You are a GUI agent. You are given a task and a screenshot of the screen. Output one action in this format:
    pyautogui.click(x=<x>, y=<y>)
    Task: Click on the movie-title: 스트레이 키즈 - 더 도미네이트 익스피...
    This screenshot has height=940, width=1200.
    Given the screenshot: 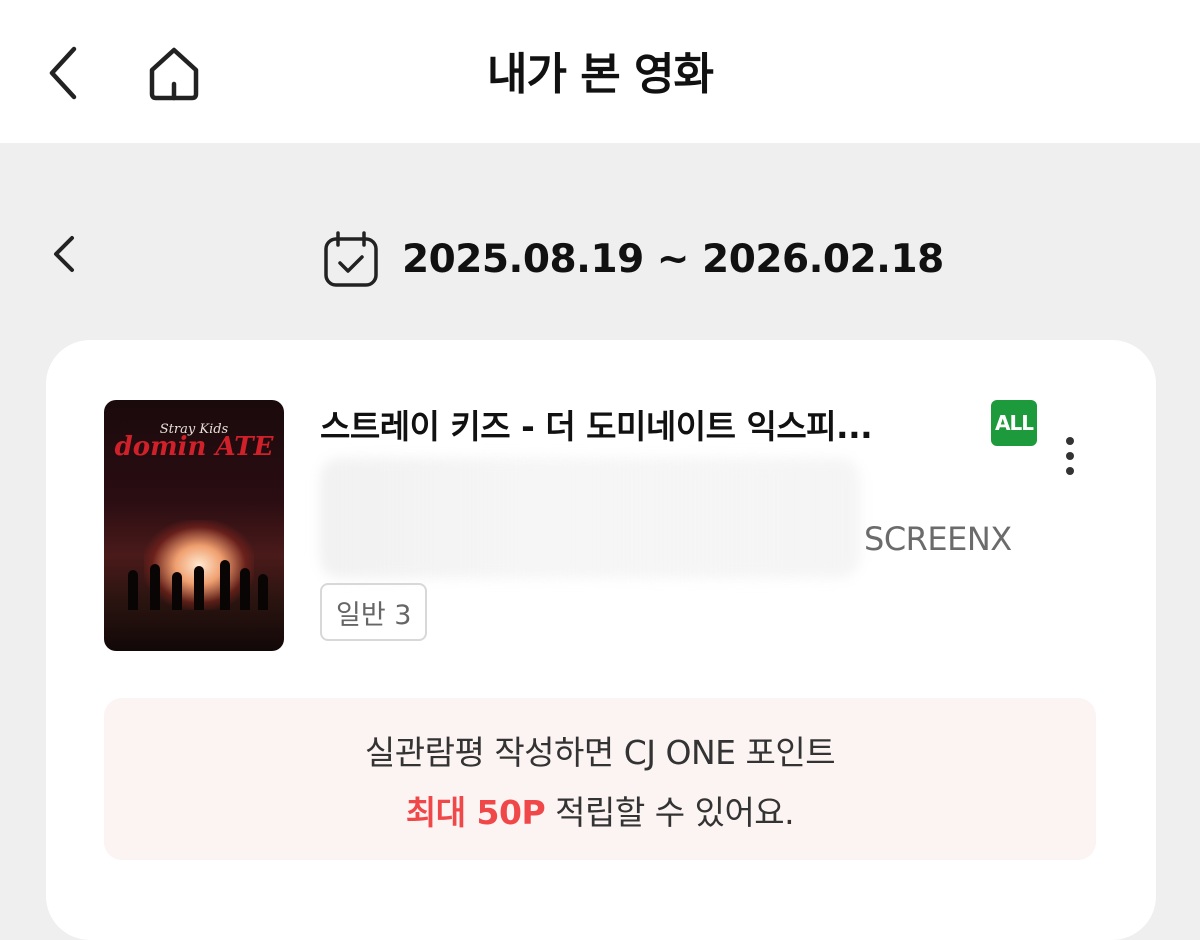 What is the action you would take?
    pyautogui.click(x=640, y=424)
    